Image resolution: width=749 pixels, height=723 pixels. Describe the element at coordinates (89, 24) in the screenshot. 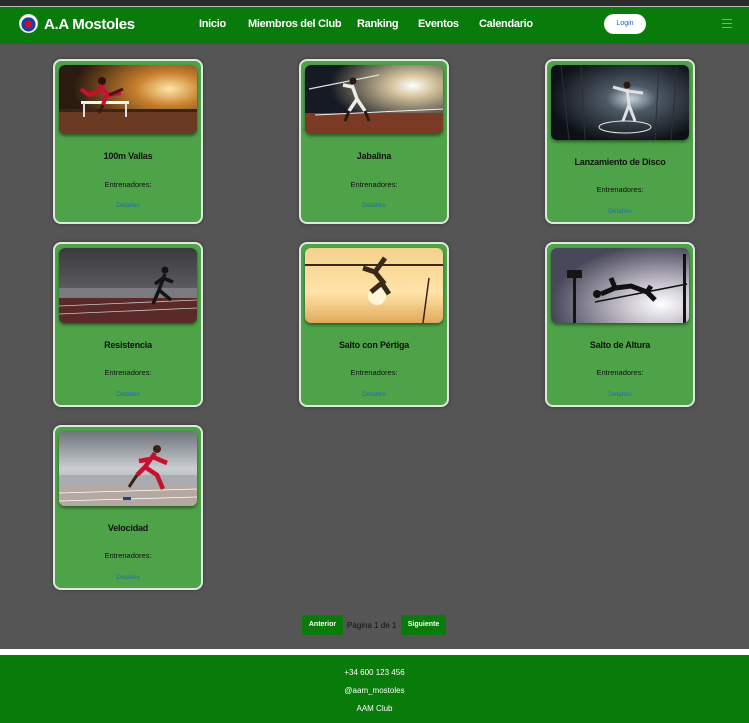

I see `brand-name: A.A Mostoles` at that location.